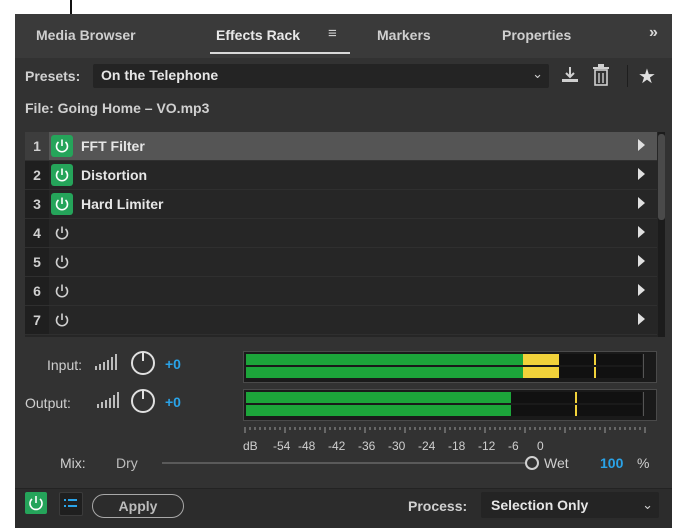  What do you see at coordinates (37, 204) in the screenshot?
I see `effect-slot-number: 3` at bounding box center [37, 204].